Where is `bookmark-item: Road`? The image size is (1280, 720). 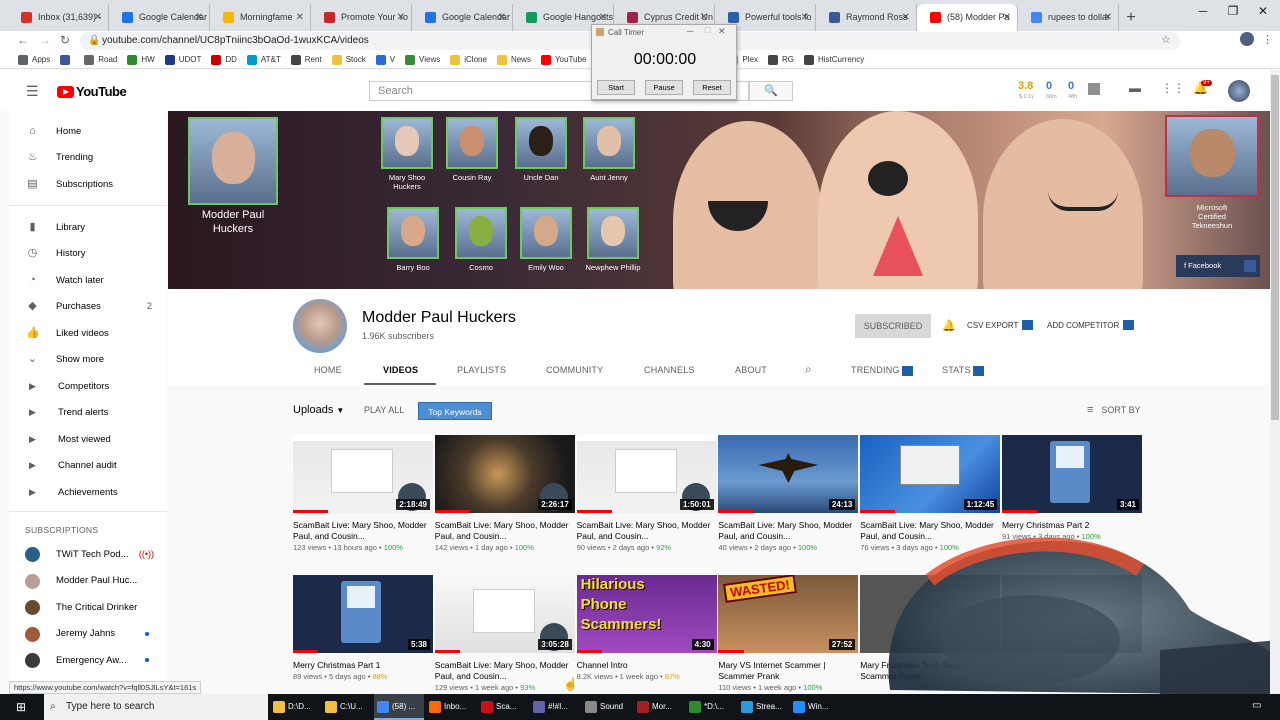 bookmark-item: Road is located at coordinates (100, 59).